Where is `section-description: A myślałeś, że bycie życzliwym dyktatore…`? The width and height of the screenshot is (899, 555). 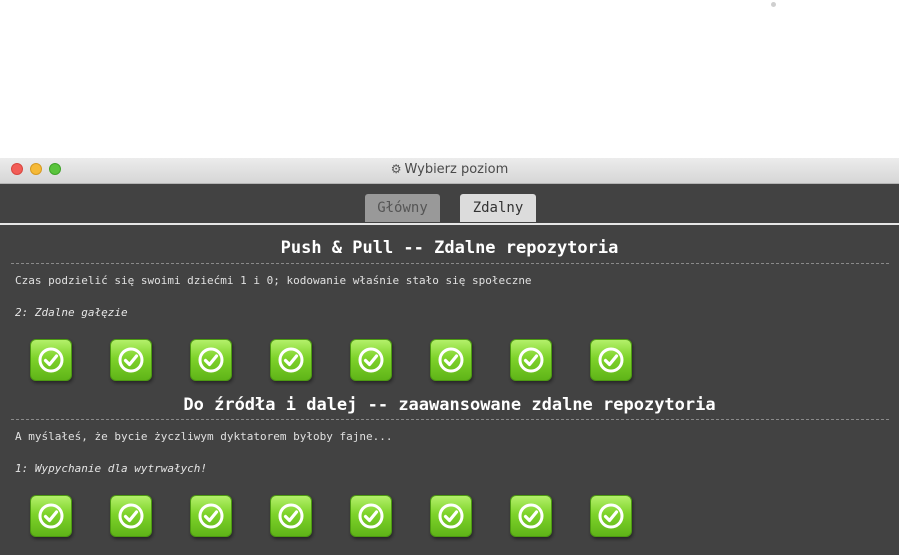
section-description: A myślałeś, że bycie życzliwym dyktatore… is located at coordinates (204, 436).